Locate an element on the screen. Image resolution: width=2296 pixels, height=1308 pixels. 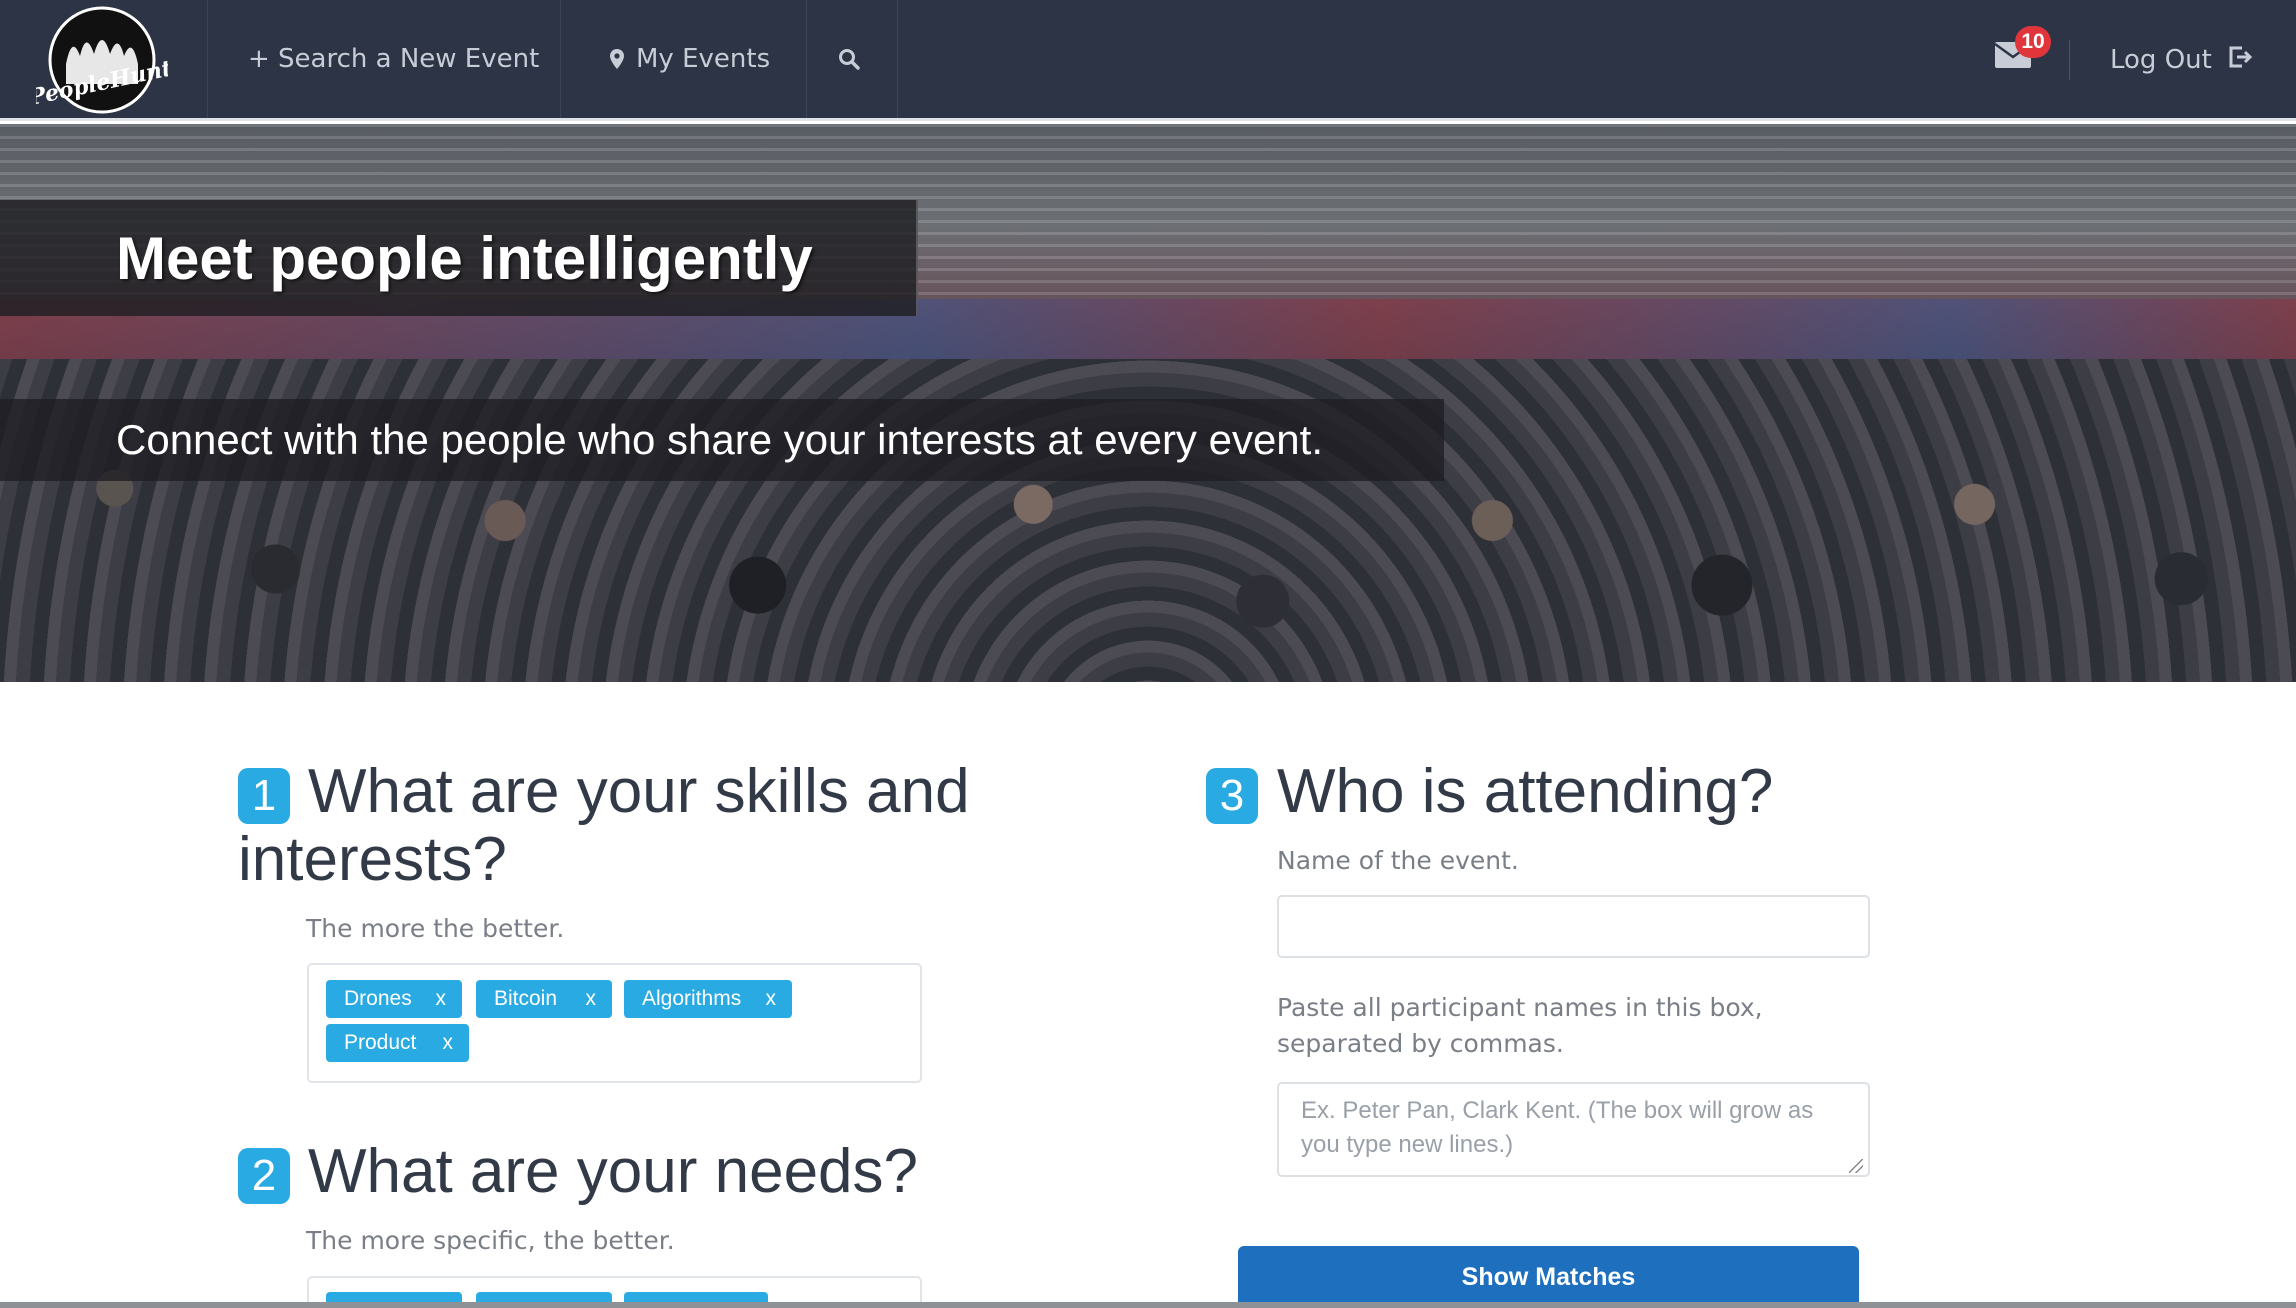
my-events-link: My Events is located at coordinates (690, 59).